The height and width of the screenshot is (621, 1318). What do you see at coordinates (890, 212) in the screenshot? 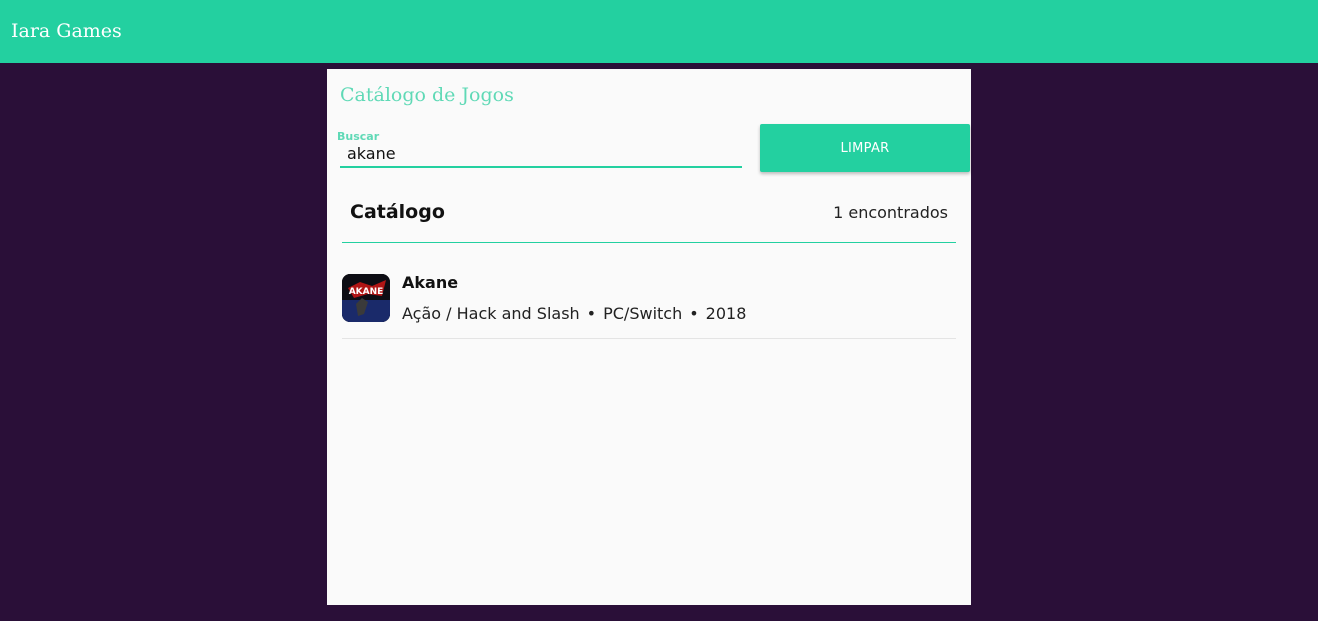
I see `results-count: 1 encontrados` at bounding box center [890, 212].